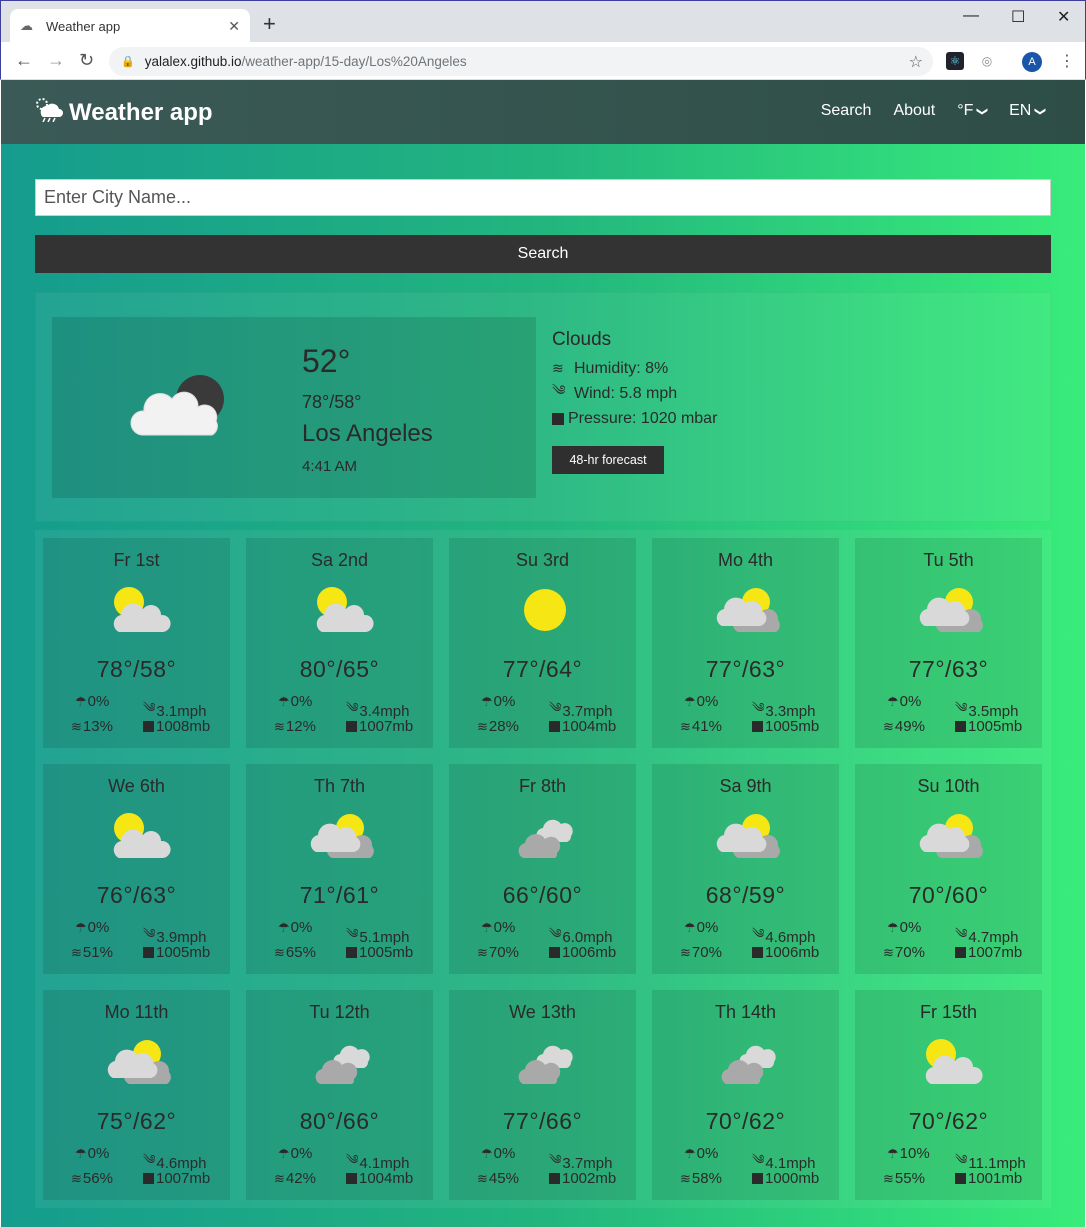 The image size is (1086, 1227). Describe the element at coordinates (955, 61) in the screenshot. I see `react-devtools-icon: ⚛` at that location.